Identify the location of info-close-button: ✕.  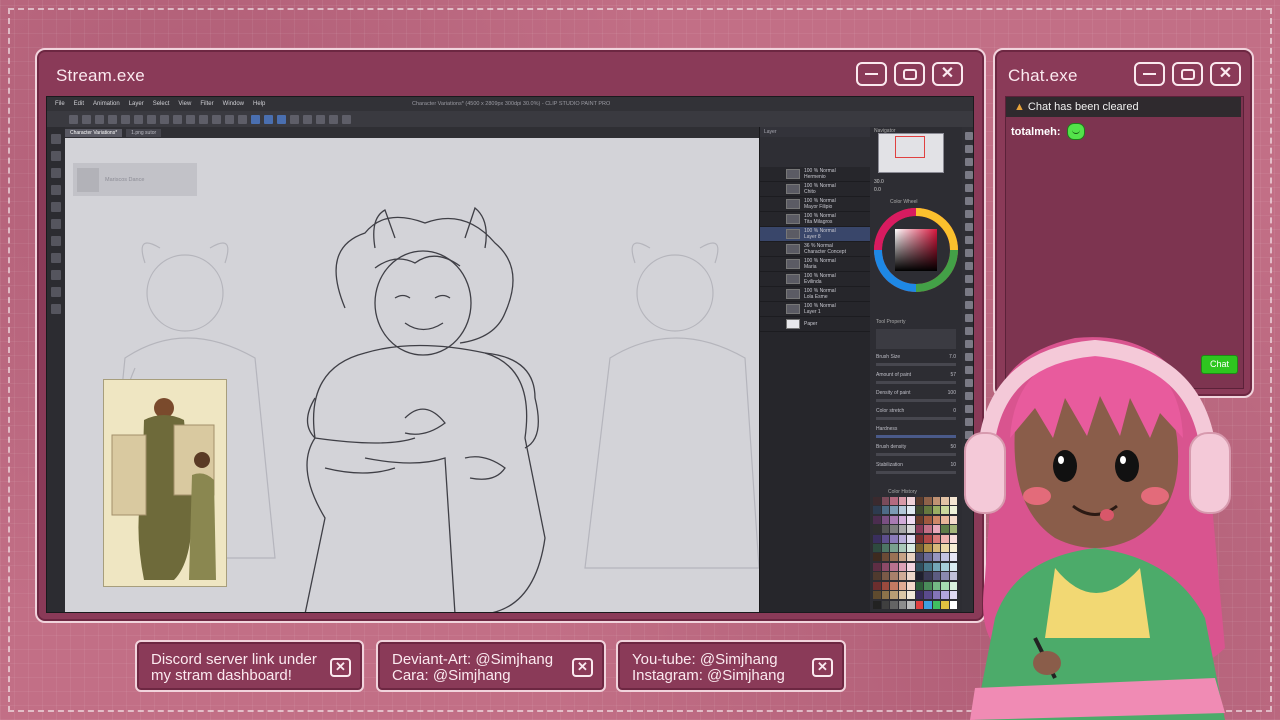
(582, 667).